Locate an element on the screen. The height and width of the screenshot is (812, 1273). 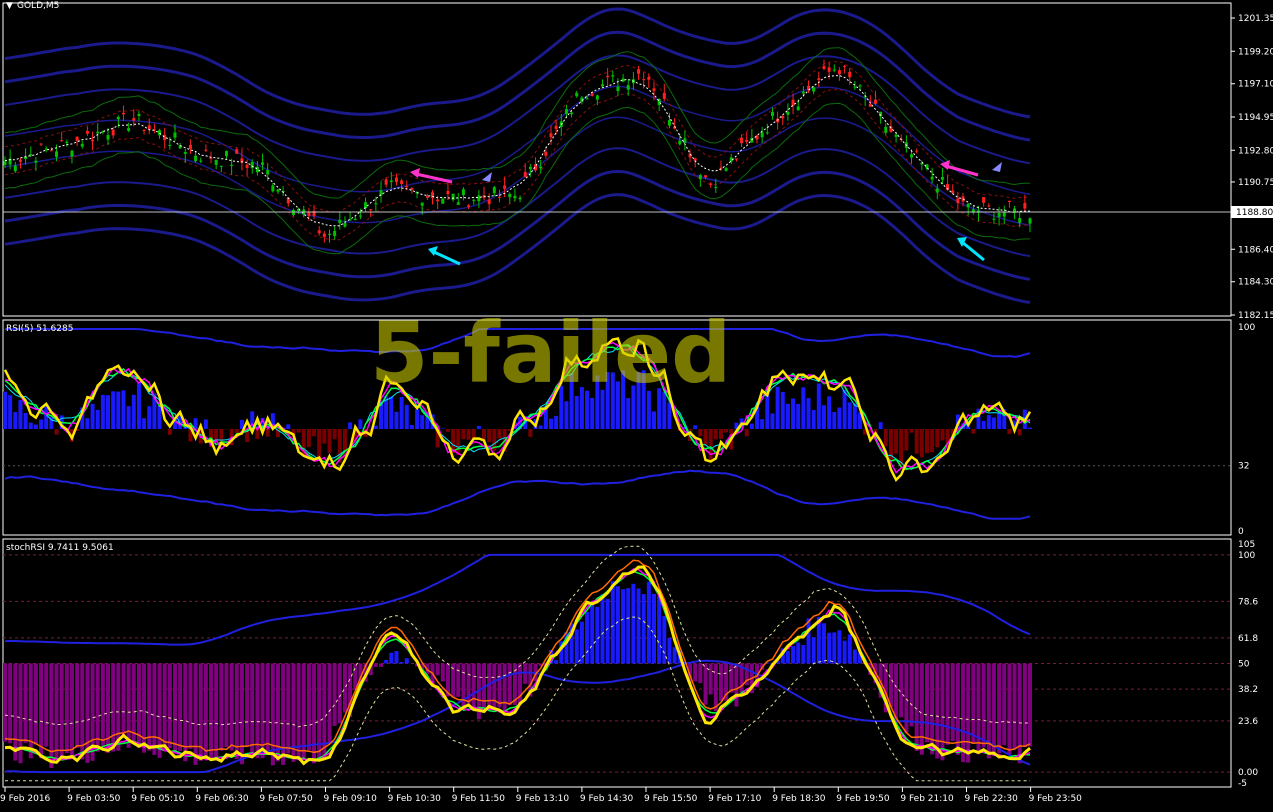
stoch-tick-label: 38.2 is located at coordinates (1248, 690).